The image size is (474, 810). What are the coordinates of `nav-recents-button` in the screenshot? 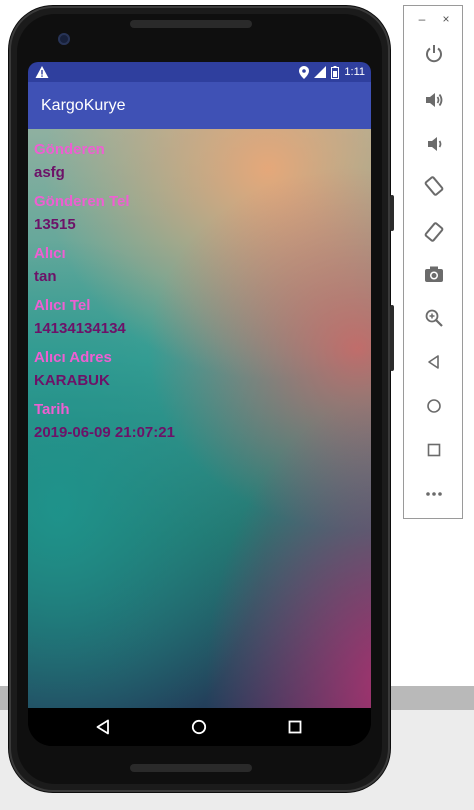 It's located at (295, 727).